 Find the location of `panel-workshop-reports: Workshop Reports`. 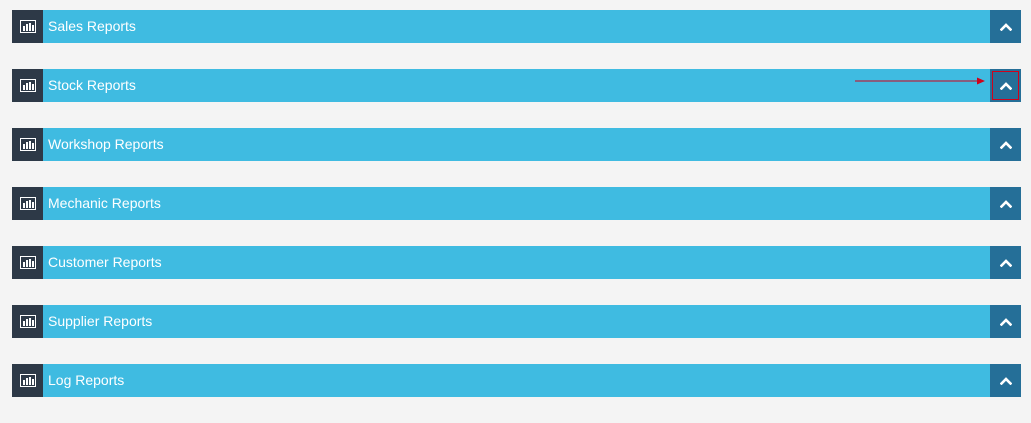

panel-workshop-reports: Workshop Reports is located at coordinates (516, 144).